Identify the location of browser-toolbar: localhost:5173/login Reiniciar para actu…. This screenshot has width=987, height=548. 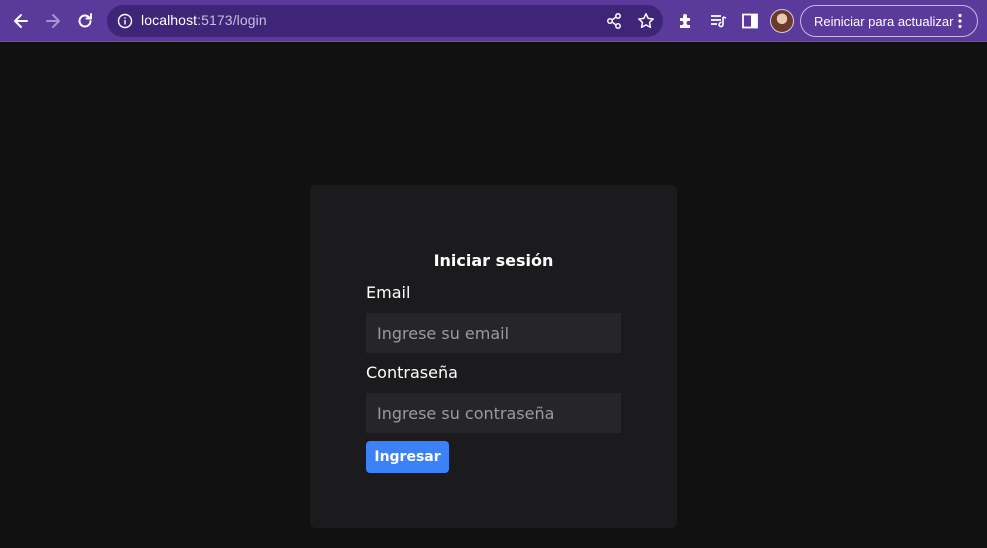
(493, 21).